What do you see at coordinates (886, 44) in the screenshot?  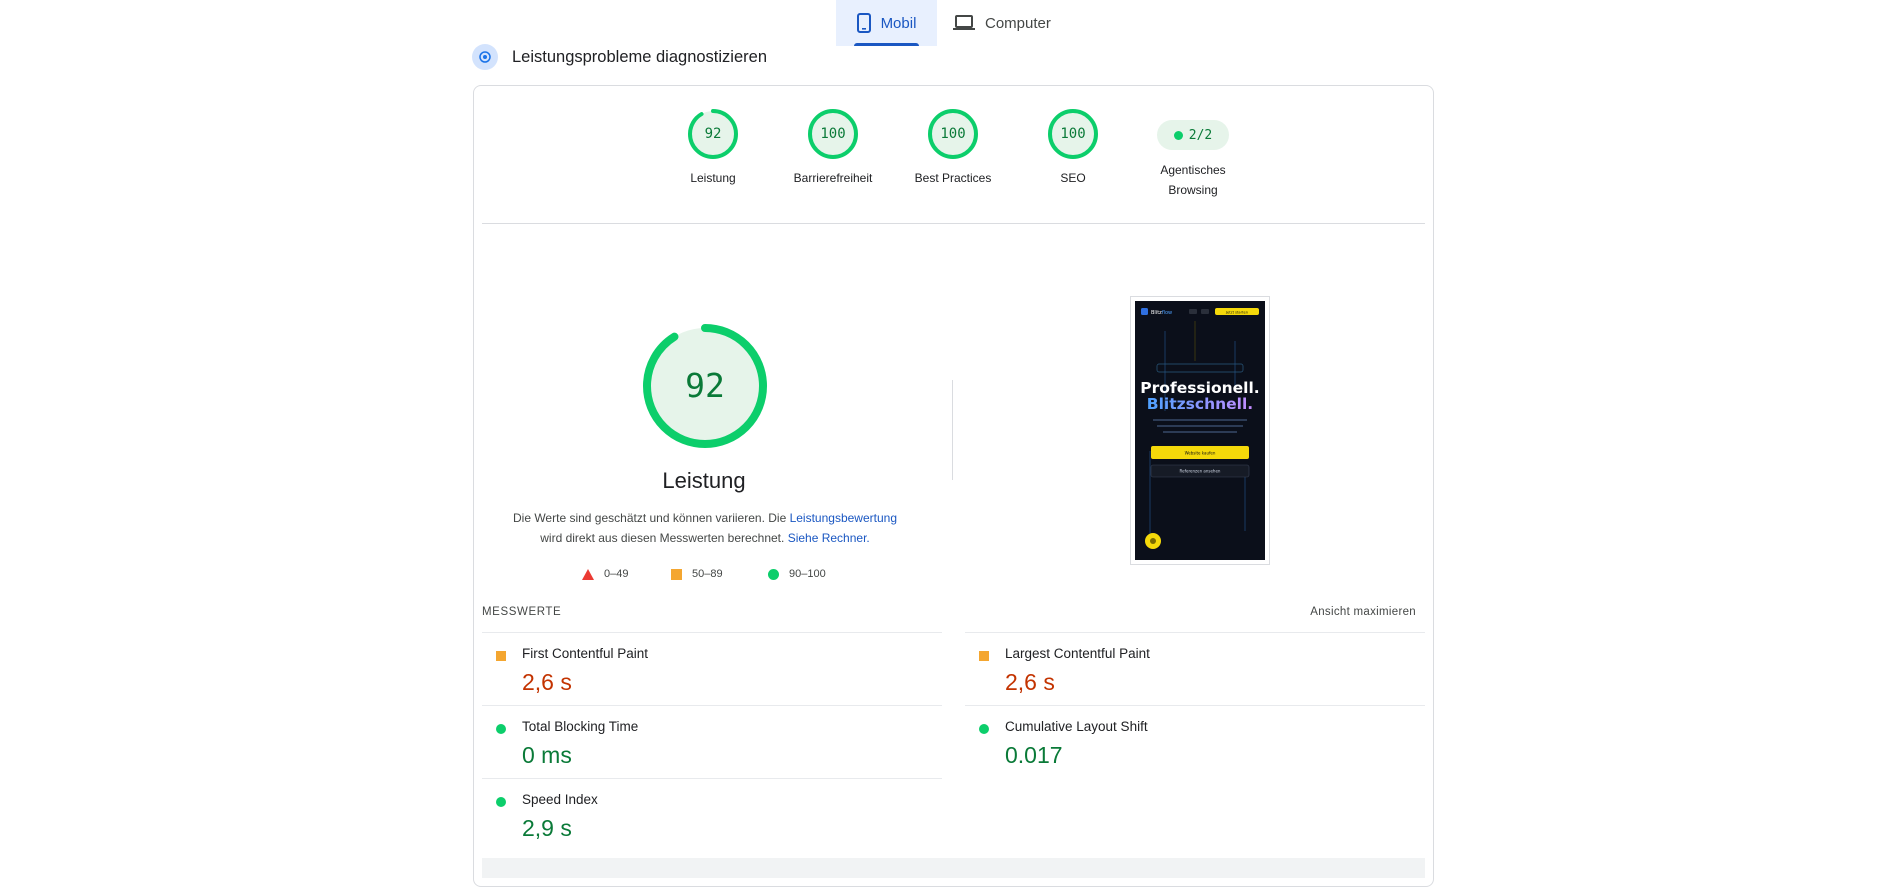 I see `active-tab-indicator` at bounding box center [886, 44].